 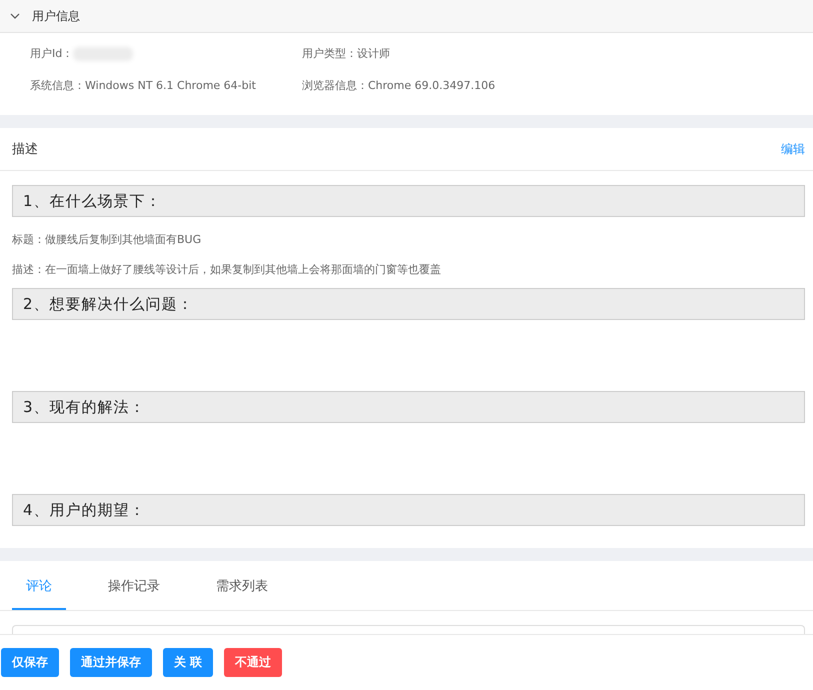 What do you see at coordinates (107, 239) in the screenshot?
I see `description-text: 标题：做腰线后复制到其他墙面有BUG` at bounding box center [107, 239].